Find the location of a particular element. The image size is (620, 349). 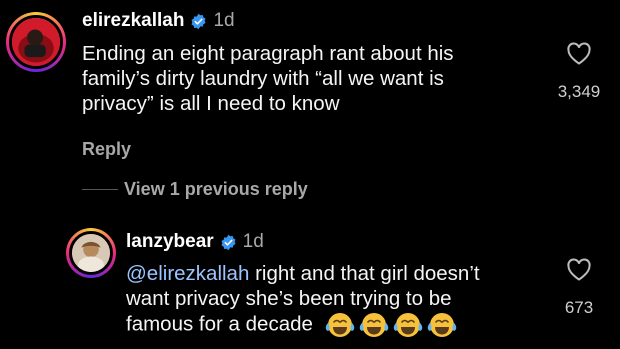

like-count: 673 is located at coordinates (579, 307).